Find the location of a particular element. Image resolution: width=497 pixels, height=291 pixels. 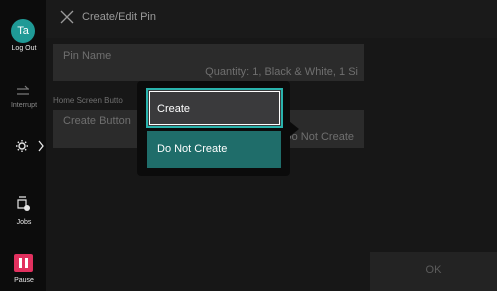

left-rail: Ta Log Out Interrupt Jobs Pause is located at coordinates (23, 145).